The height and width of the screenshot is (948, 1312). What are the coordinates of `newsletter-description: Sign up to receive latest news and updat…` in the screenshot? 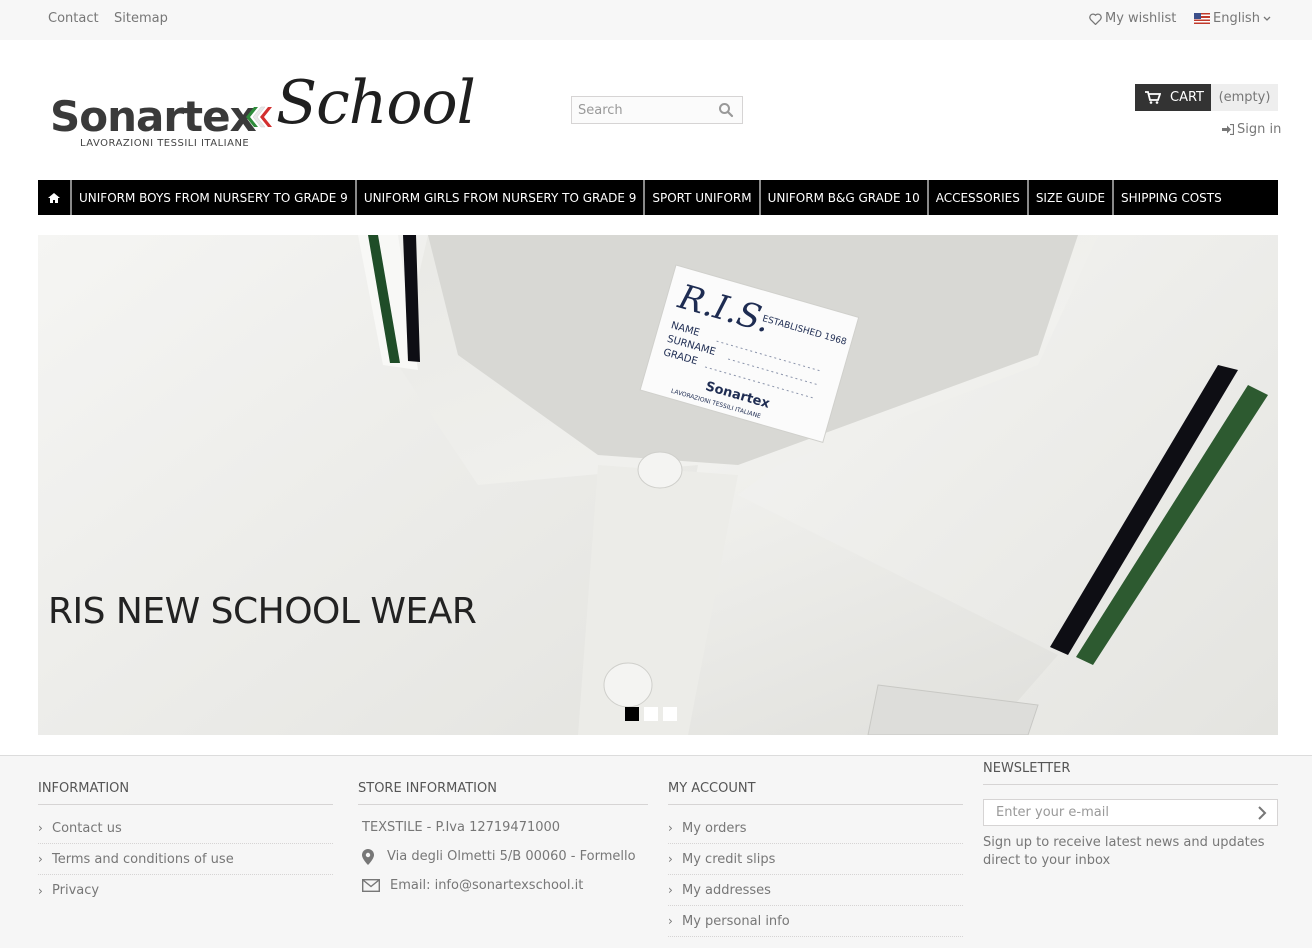 It's located at (1124, 851).